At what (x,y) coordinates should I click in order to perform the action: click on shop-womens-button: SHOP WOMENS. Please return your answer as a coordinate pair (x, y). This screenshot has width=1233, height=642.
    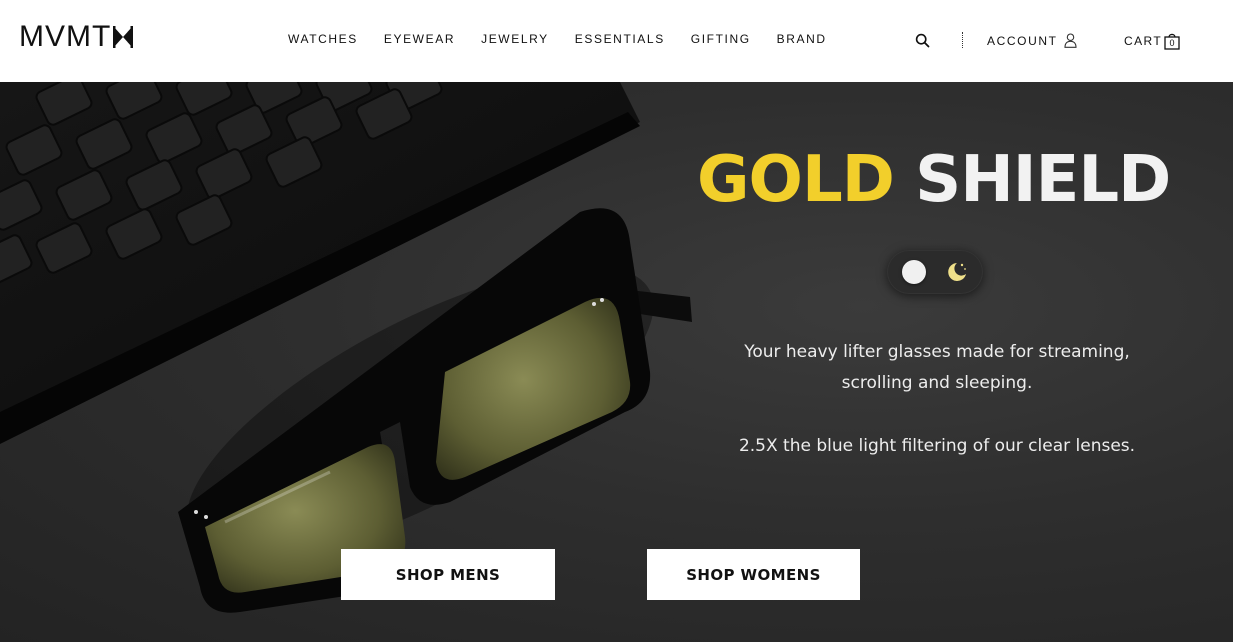
    Looking at the image, I should click on (753, 574).